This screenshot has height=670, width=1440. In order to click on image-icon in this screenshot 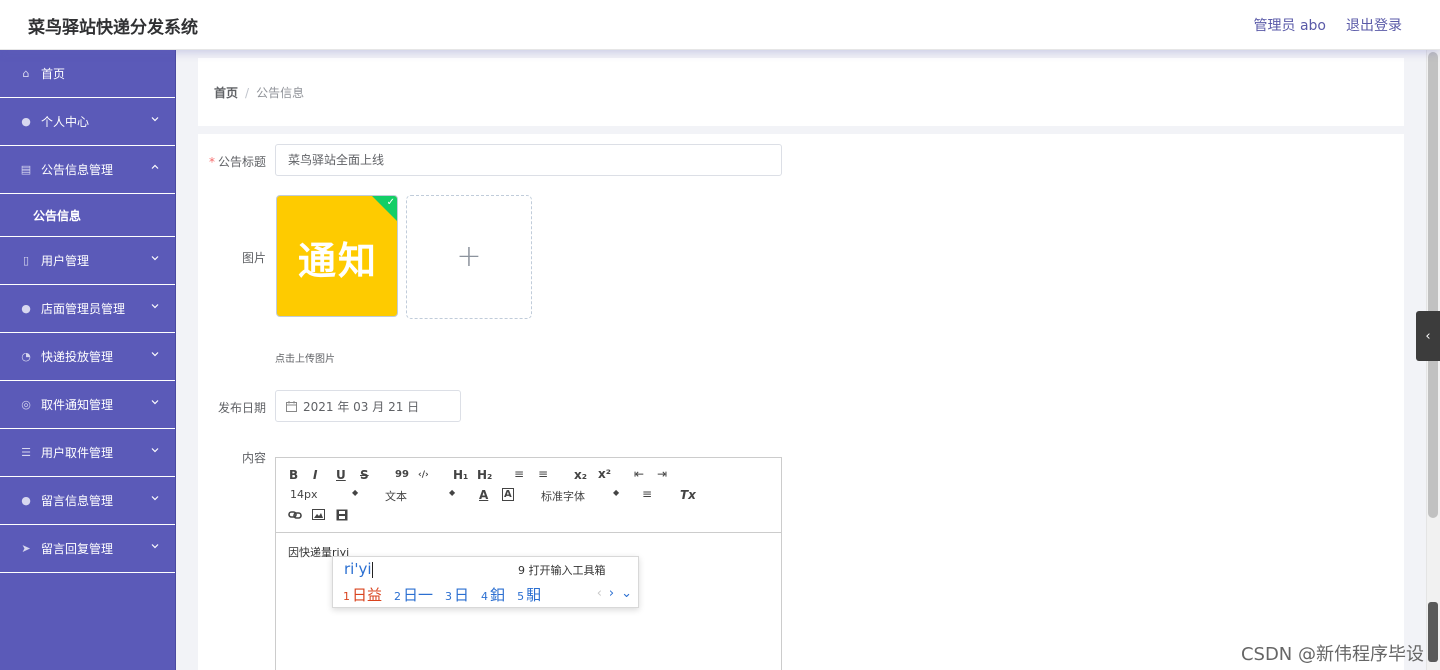, I will do `click(318, 514)`.